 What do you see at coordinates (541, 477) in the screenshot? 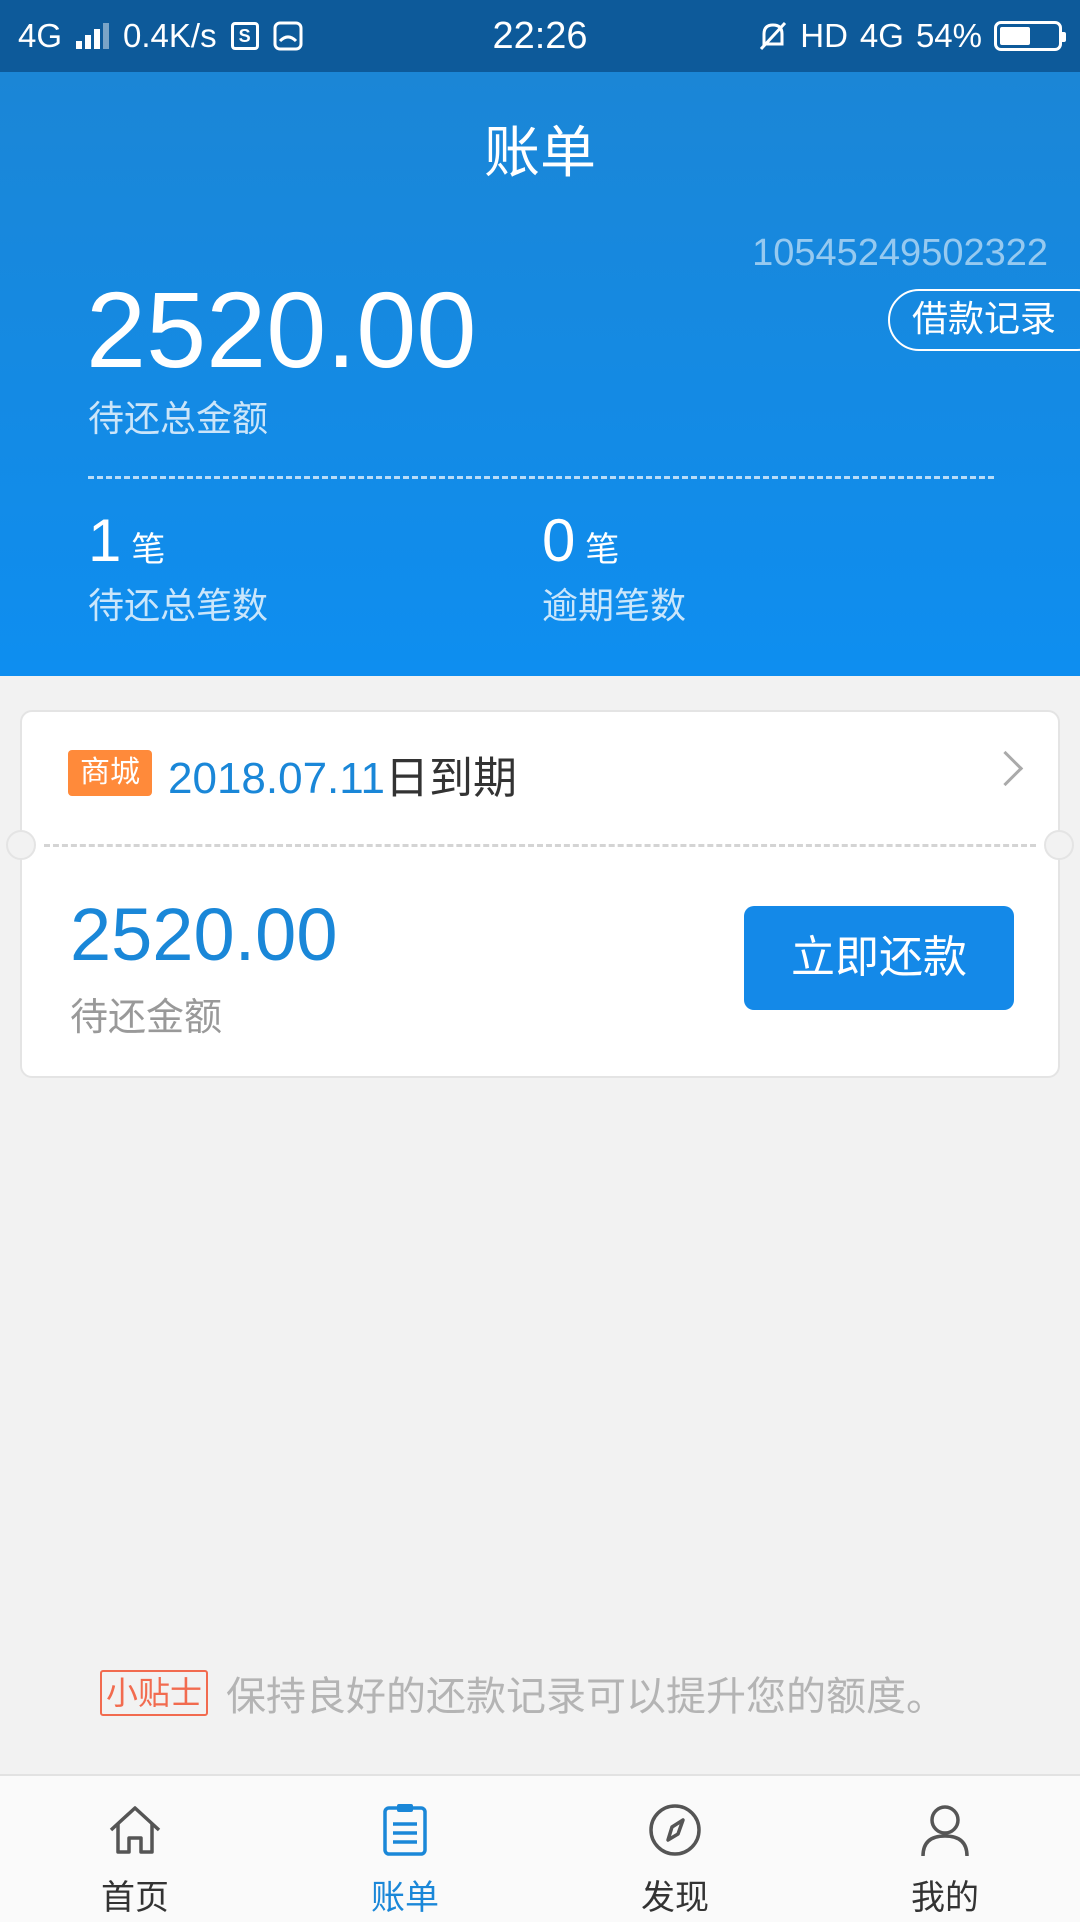
I see `divider` at bounding box center [541, 477].